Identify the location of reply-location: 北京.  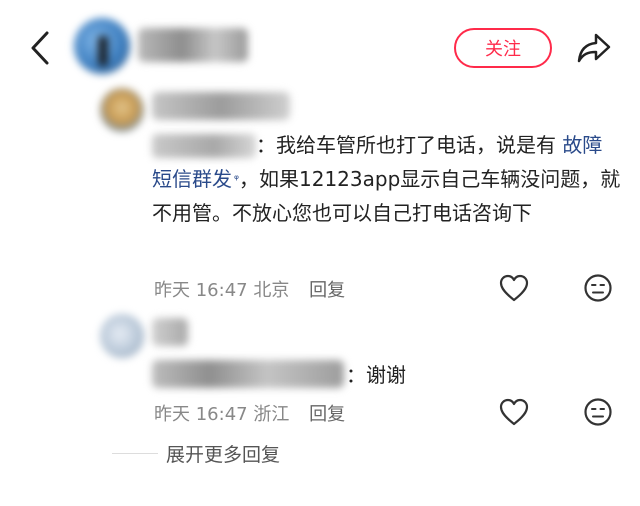
(271, 290).